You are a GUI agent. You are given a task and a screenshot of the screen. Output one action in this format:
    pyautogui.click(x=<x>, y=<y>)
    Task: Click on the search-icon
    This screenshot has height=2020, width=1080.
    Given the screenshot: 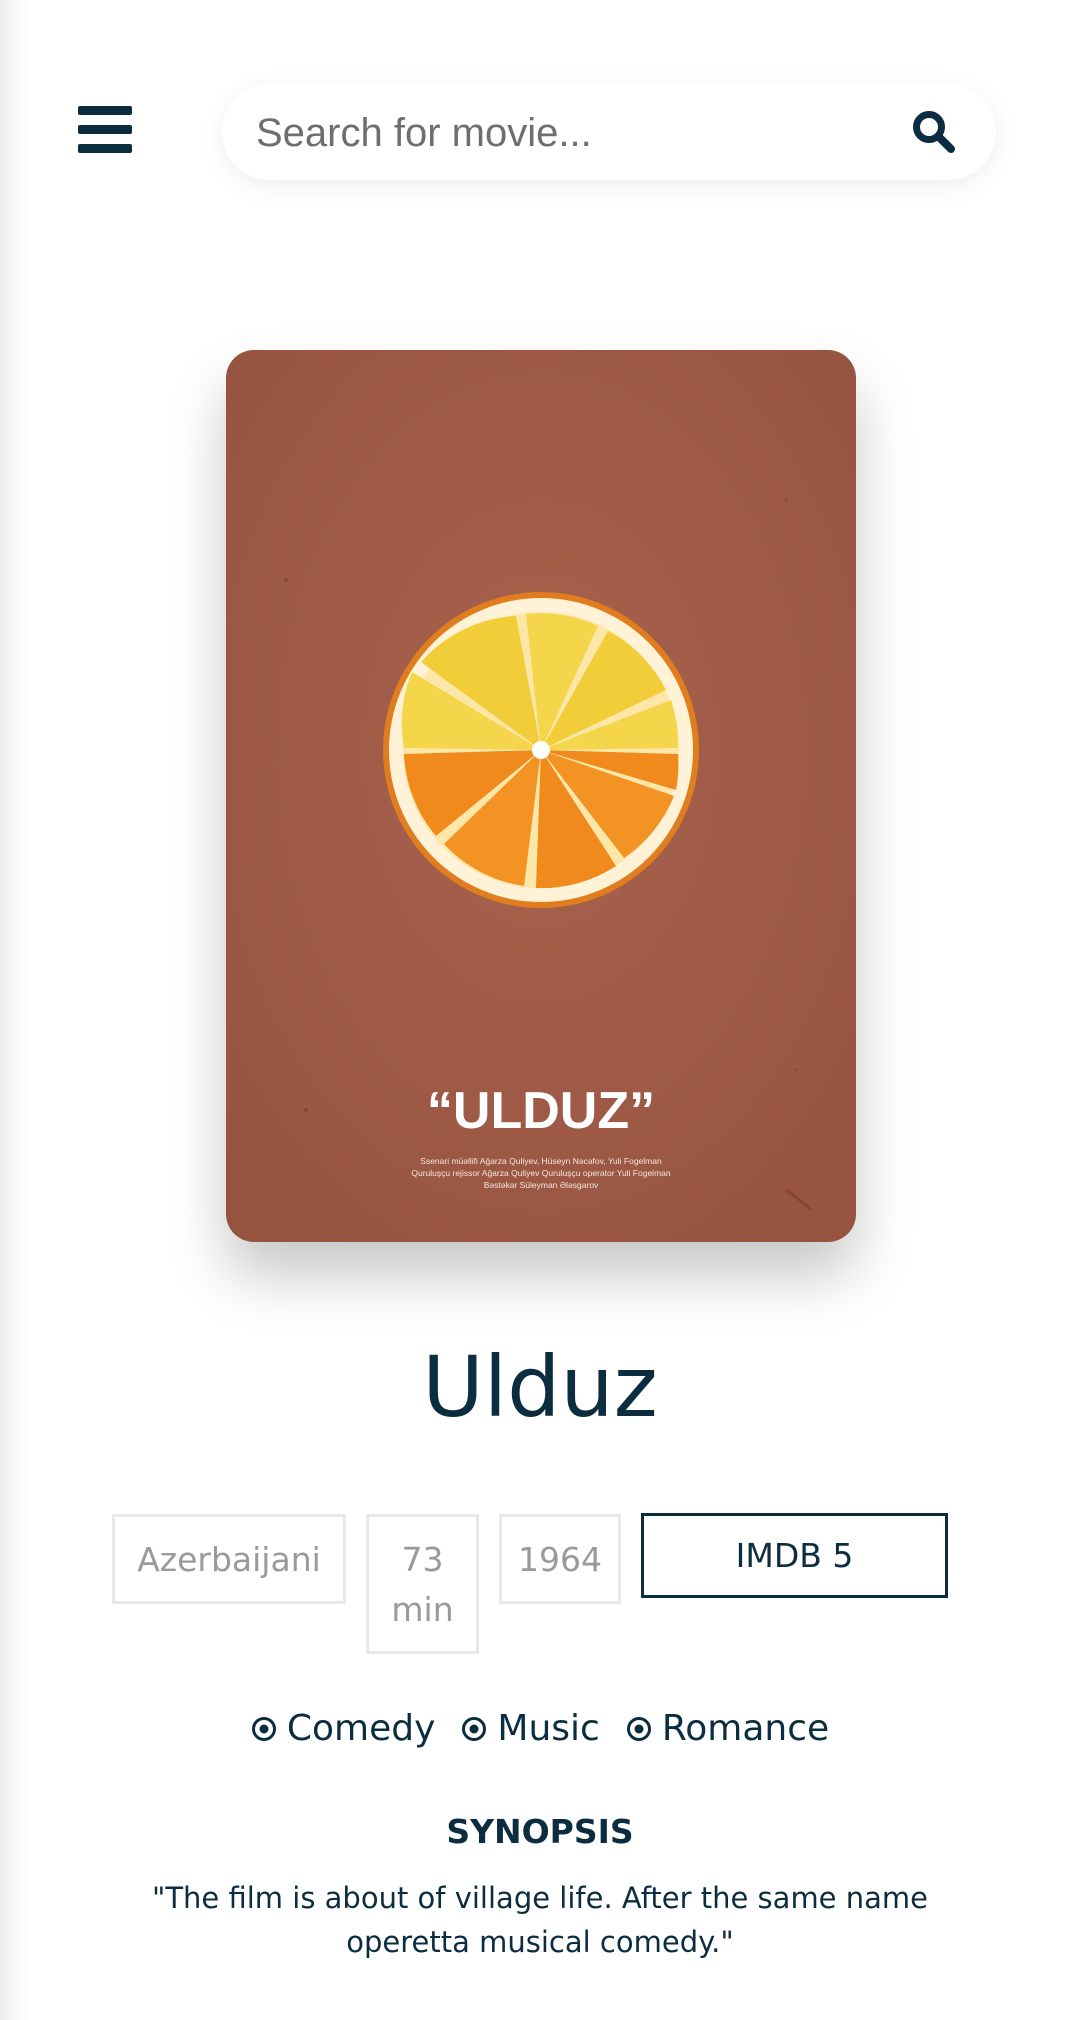 What is the action you would take?
    pyautogui.click(x=934, y=132)
    